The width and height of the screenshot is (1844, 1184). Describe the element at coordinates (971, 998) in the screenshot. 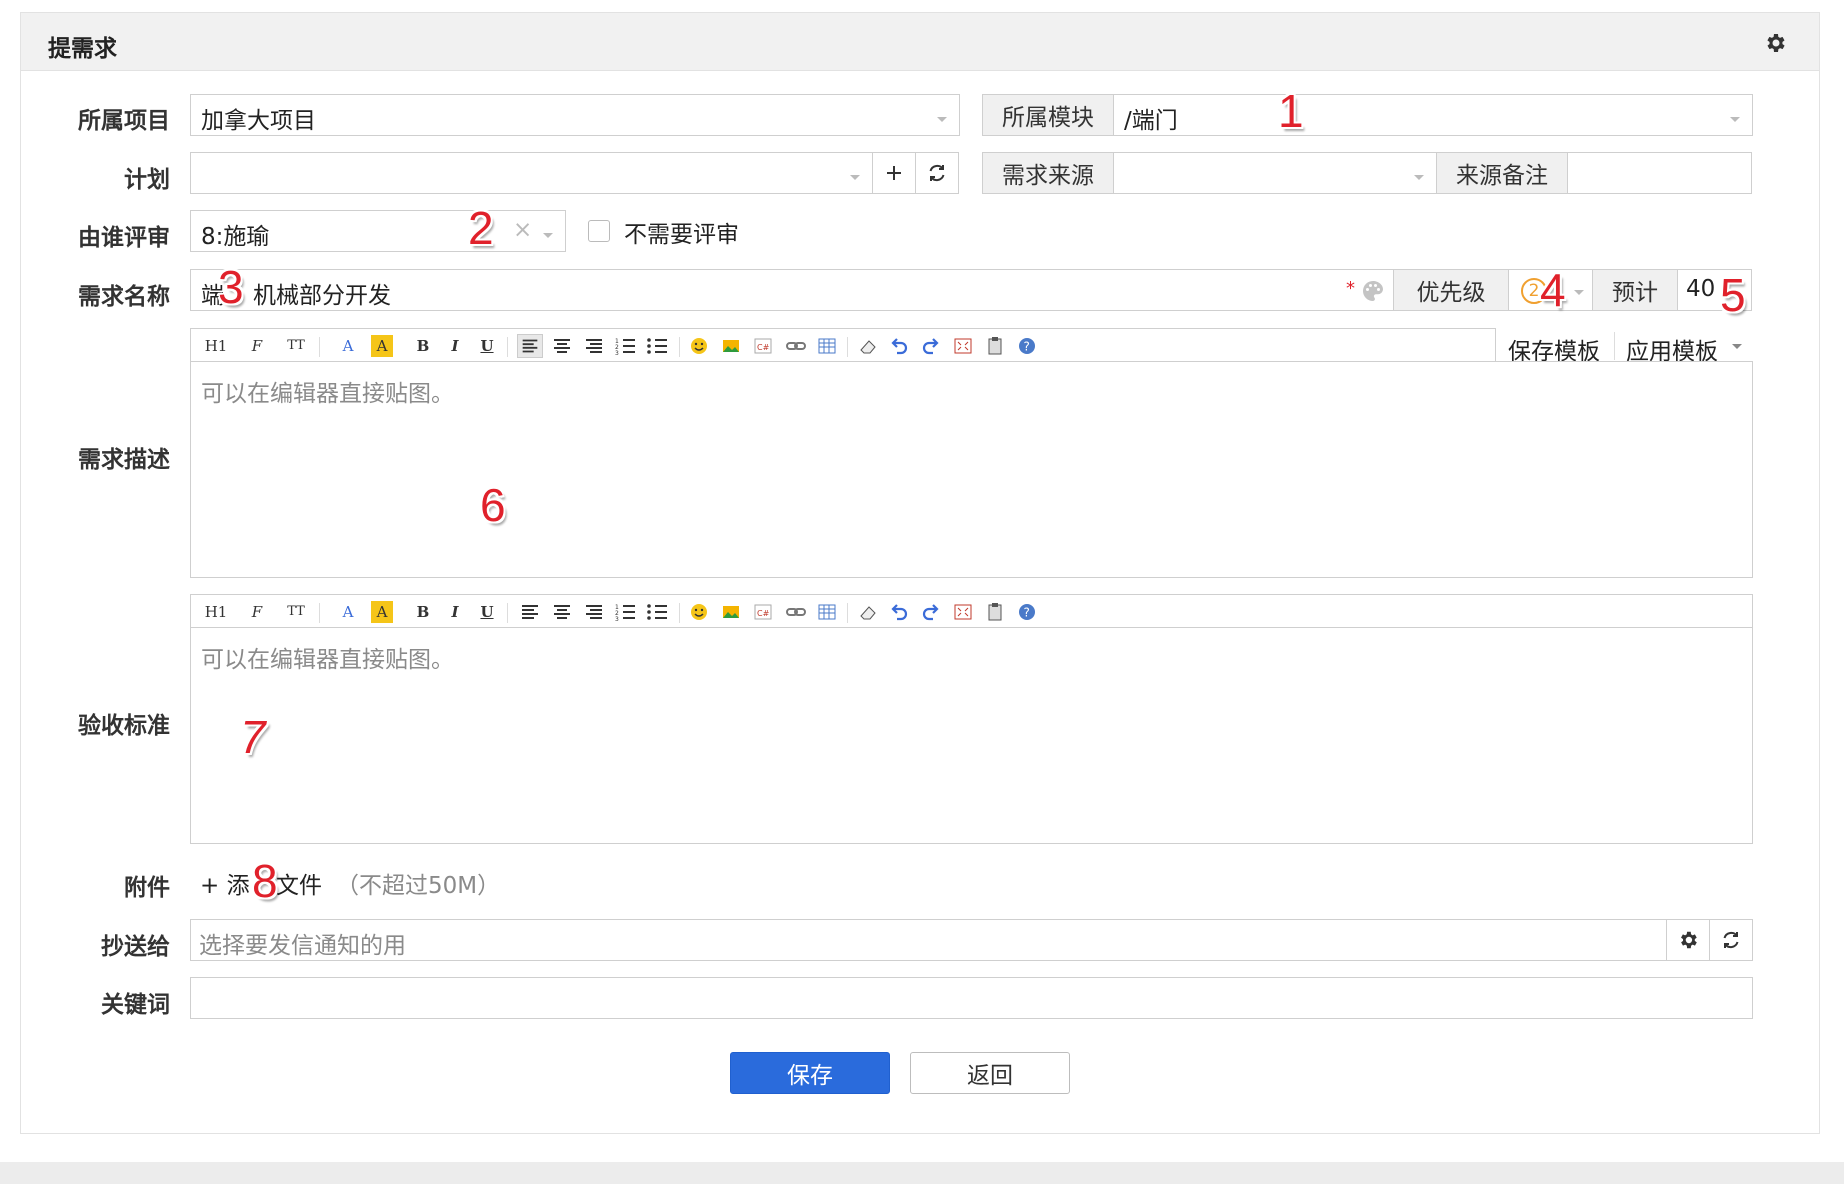

I see `keywords-input` at that location.